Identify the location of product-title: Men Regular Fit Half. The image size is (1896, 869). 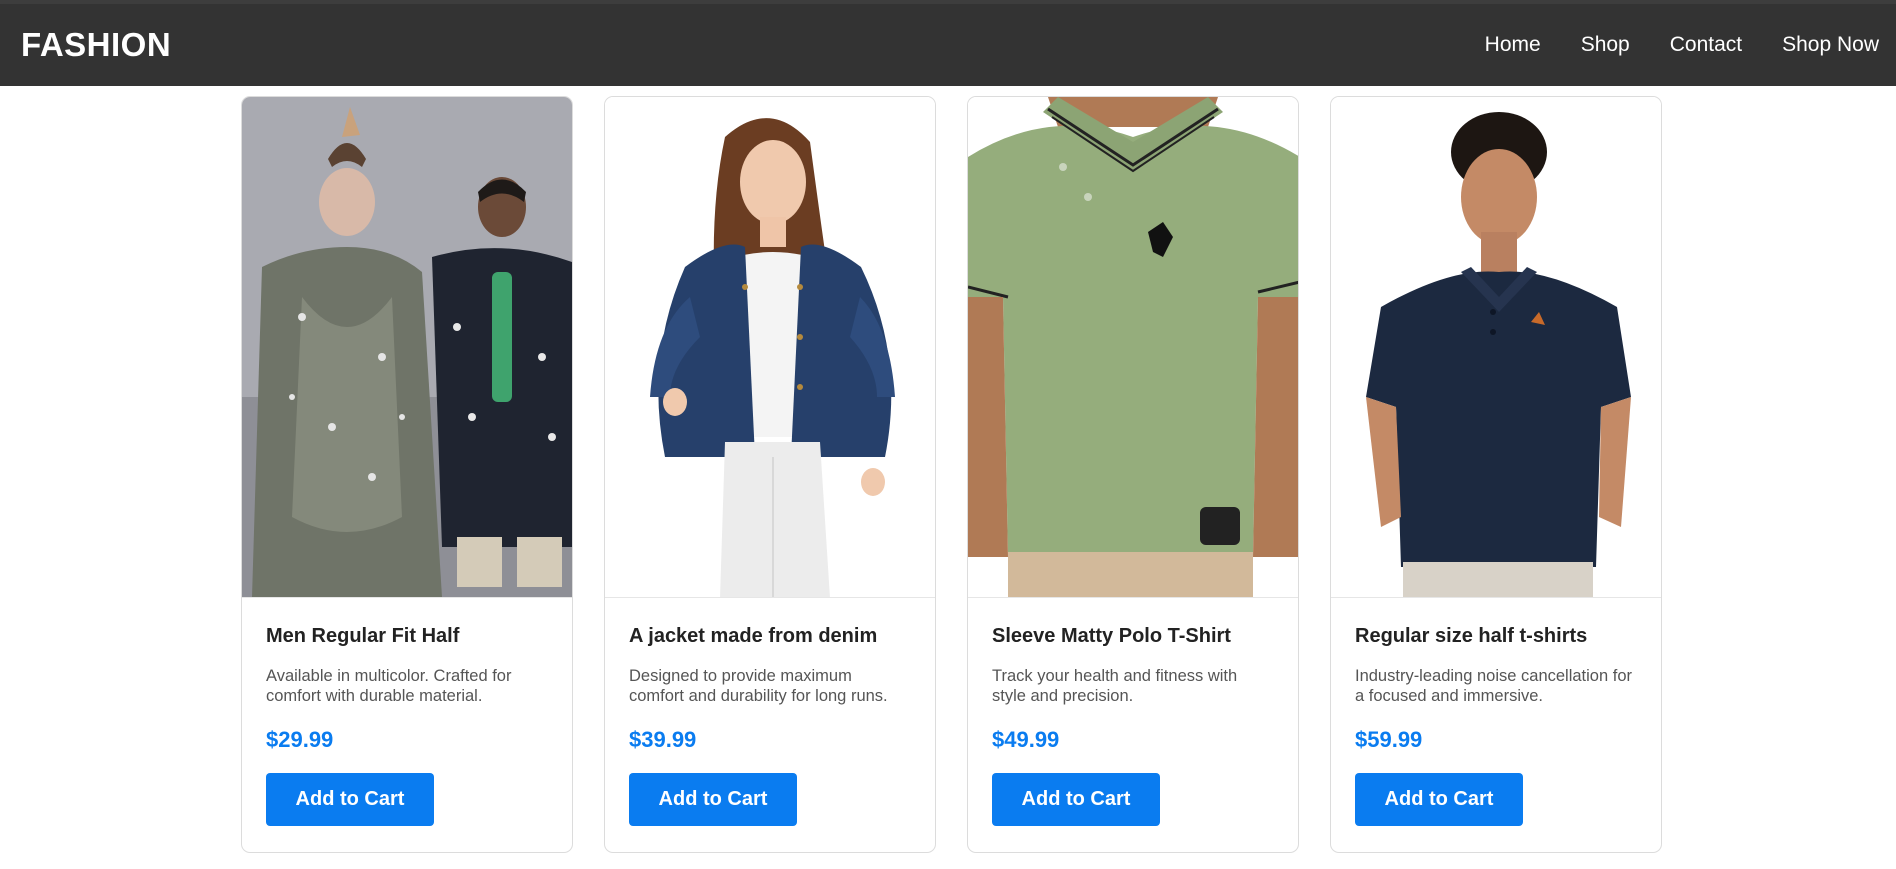
(407, 636).